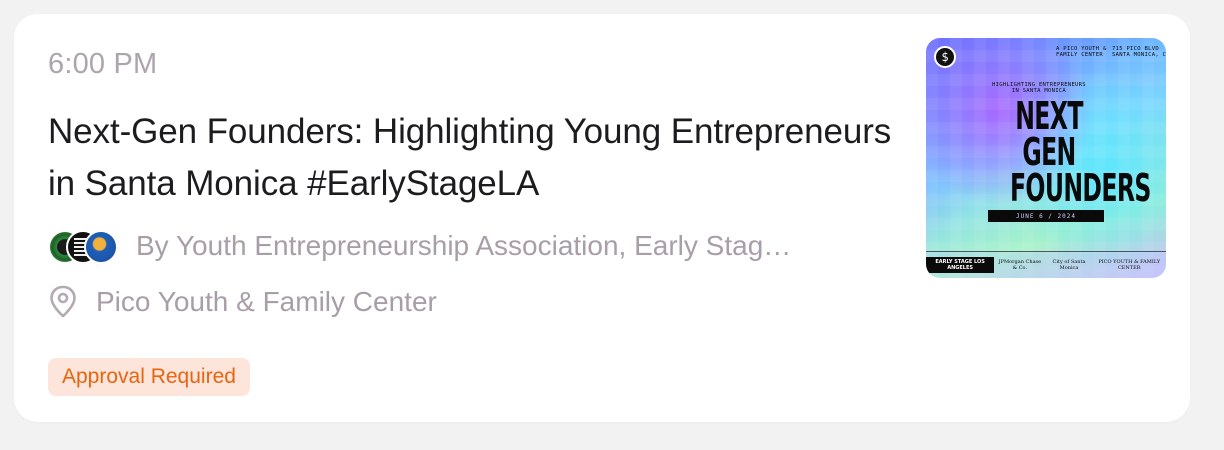 The height and width of the screenshot is (450, 1224). I want to click on poster-date: JUNE 6 / 2024, so click(1046, 216).